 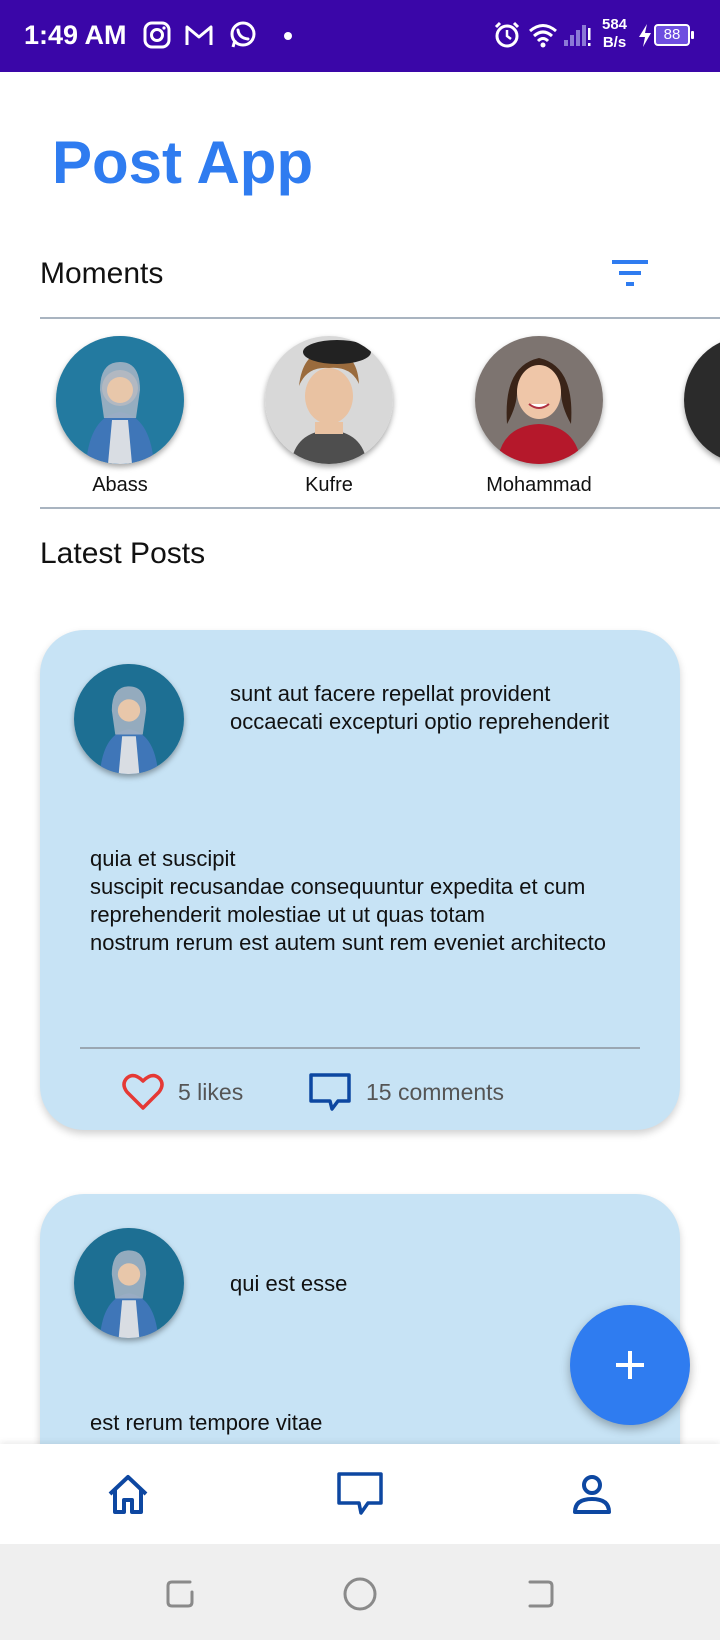 I want to click on post-divider, so click(x=360, y=1048).